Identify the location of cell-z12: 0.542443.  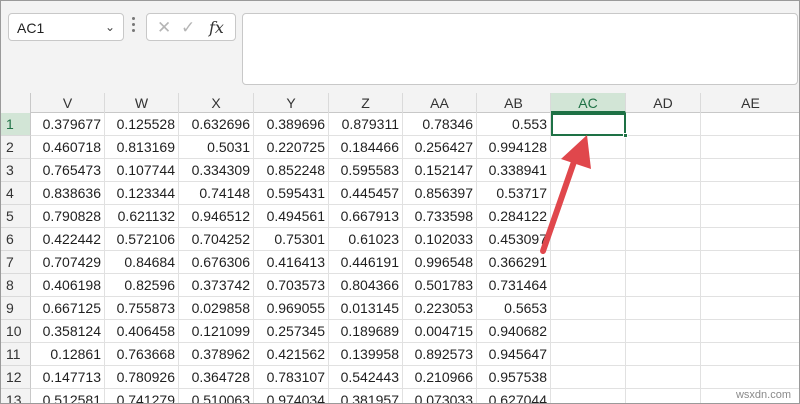
(366, 377).